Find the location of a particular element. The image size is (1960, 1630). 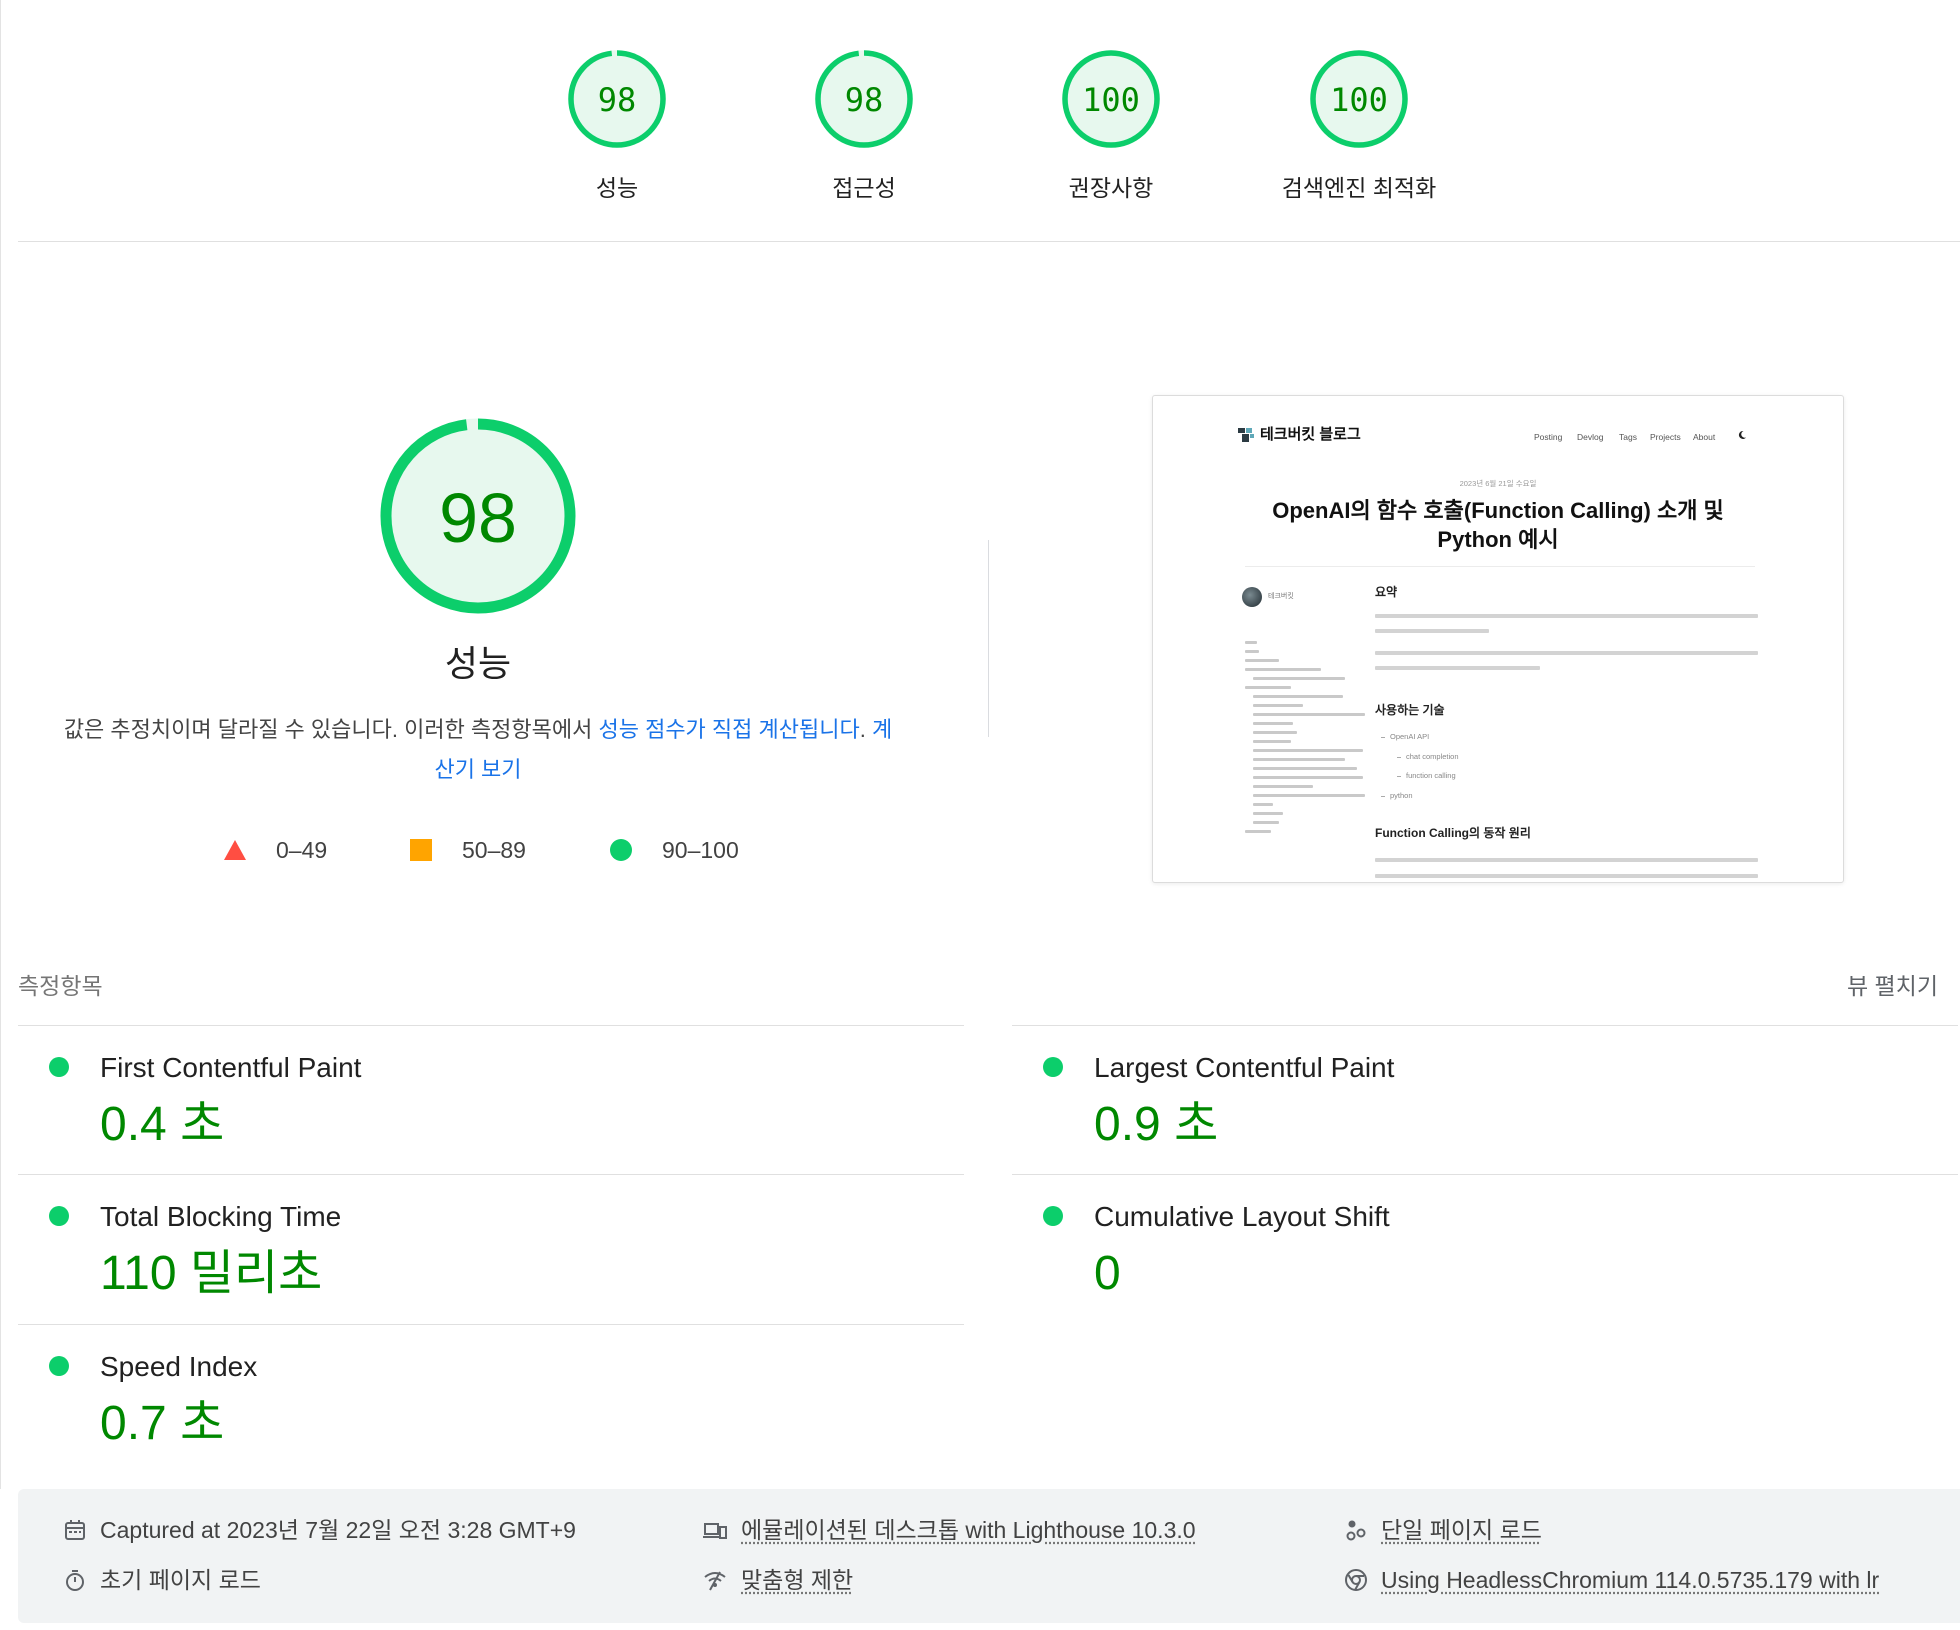

metric-label: First Contentful Paint is located at coordinates (231, 1067).